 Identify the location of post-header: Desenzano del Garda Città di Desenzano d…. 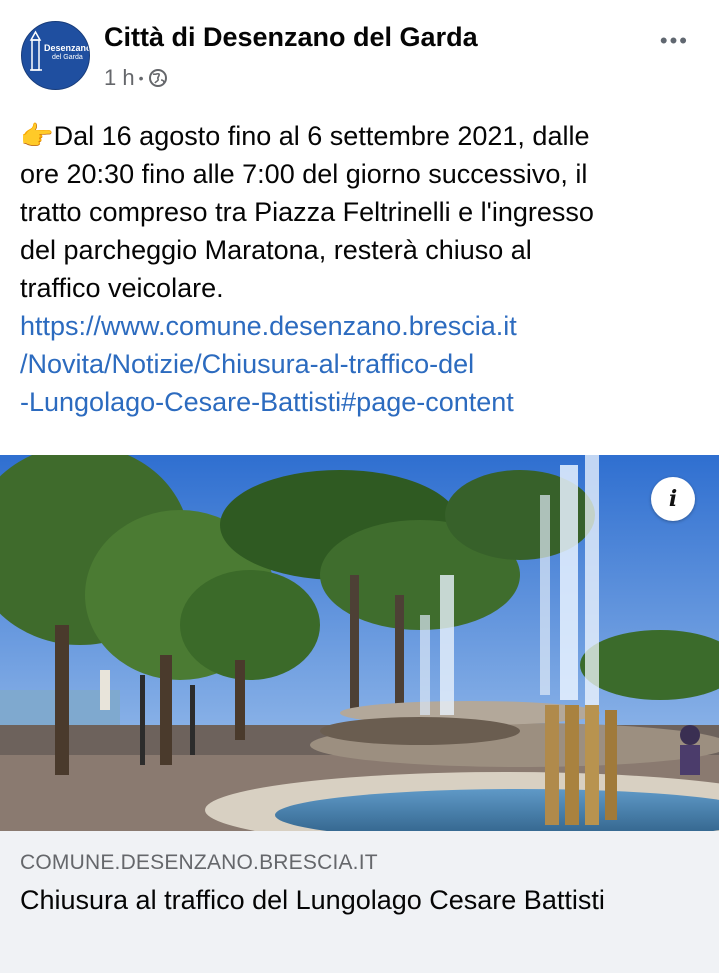
(359, 54).